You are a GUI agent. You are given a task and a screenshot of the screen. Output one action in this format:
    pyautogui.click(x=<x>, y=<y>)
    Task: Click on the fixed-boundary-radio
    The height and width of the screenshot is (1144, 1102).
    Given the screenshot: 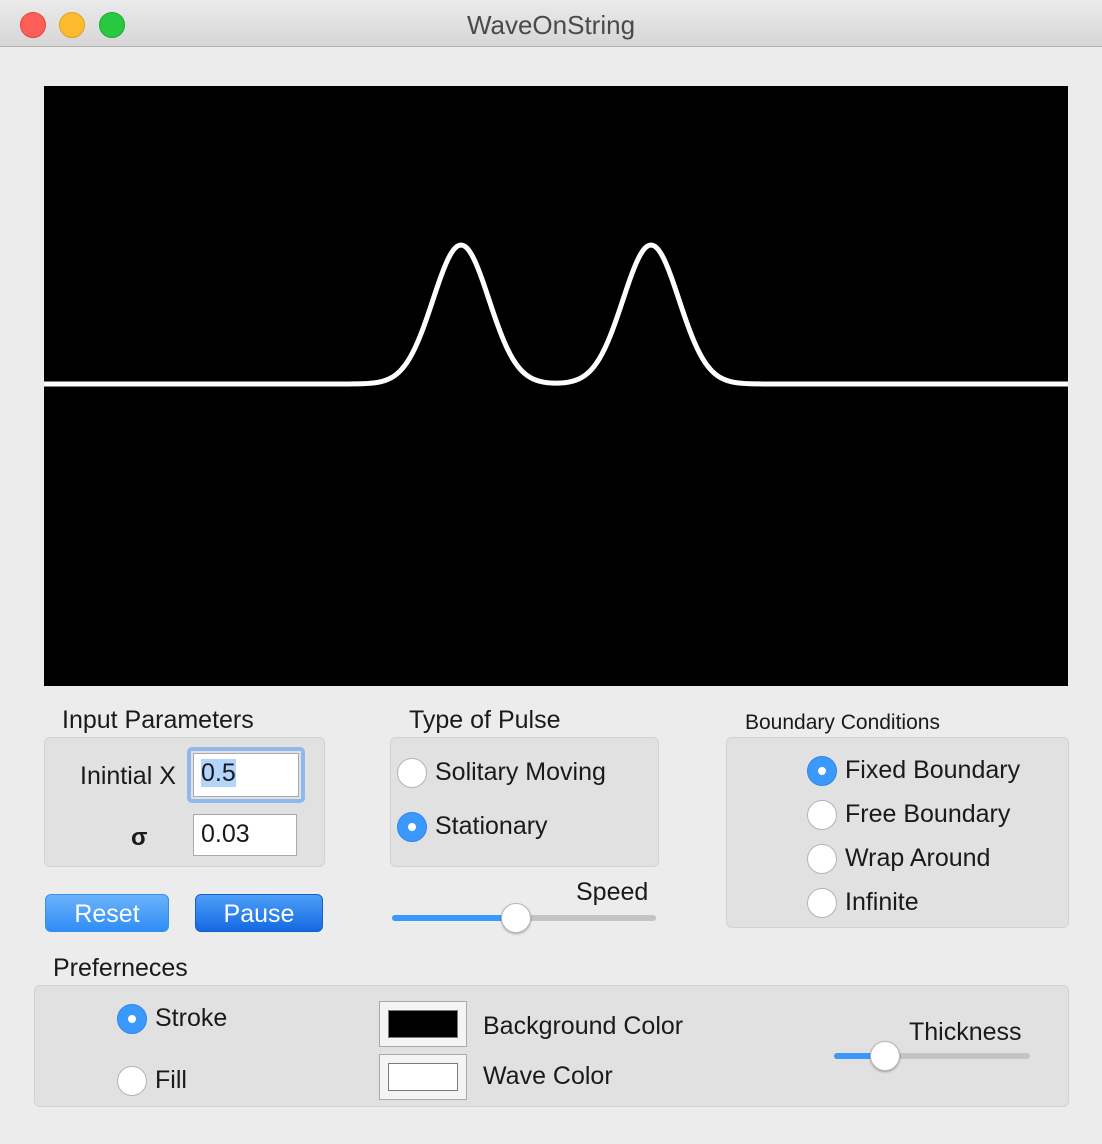 What is the action you would take?
    pyautogui.click(x=822, y=771)
    